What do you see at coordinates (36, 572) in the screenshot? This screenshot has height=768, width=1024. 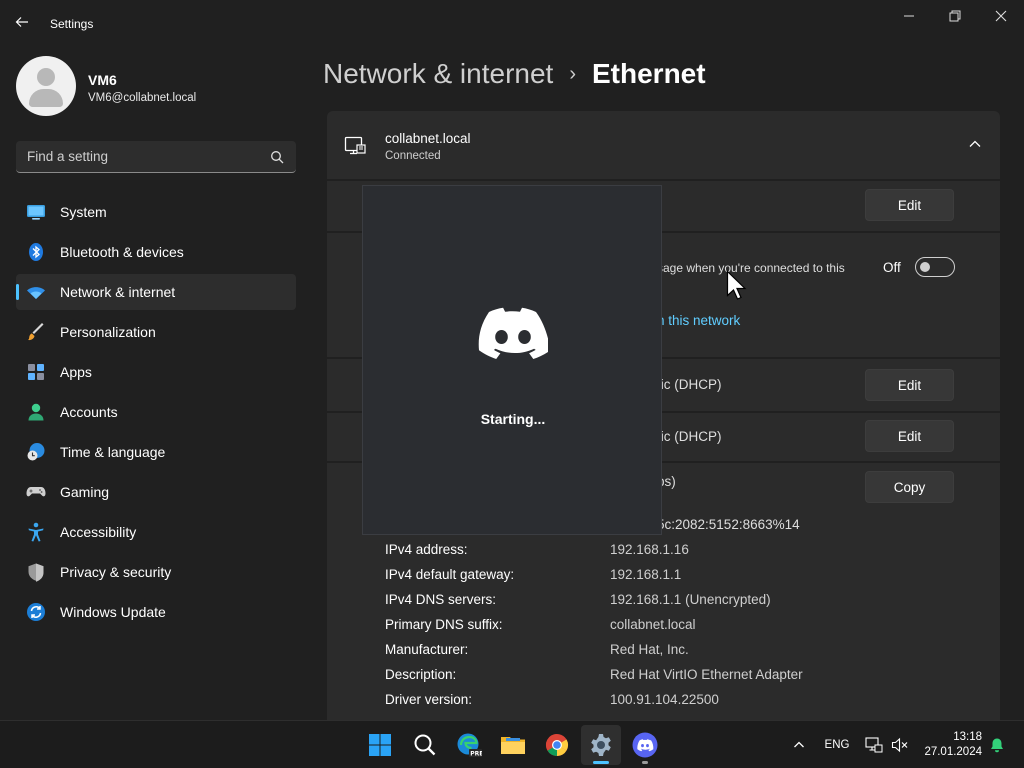 I see `shield-icon` at bounding box center [36, 572].